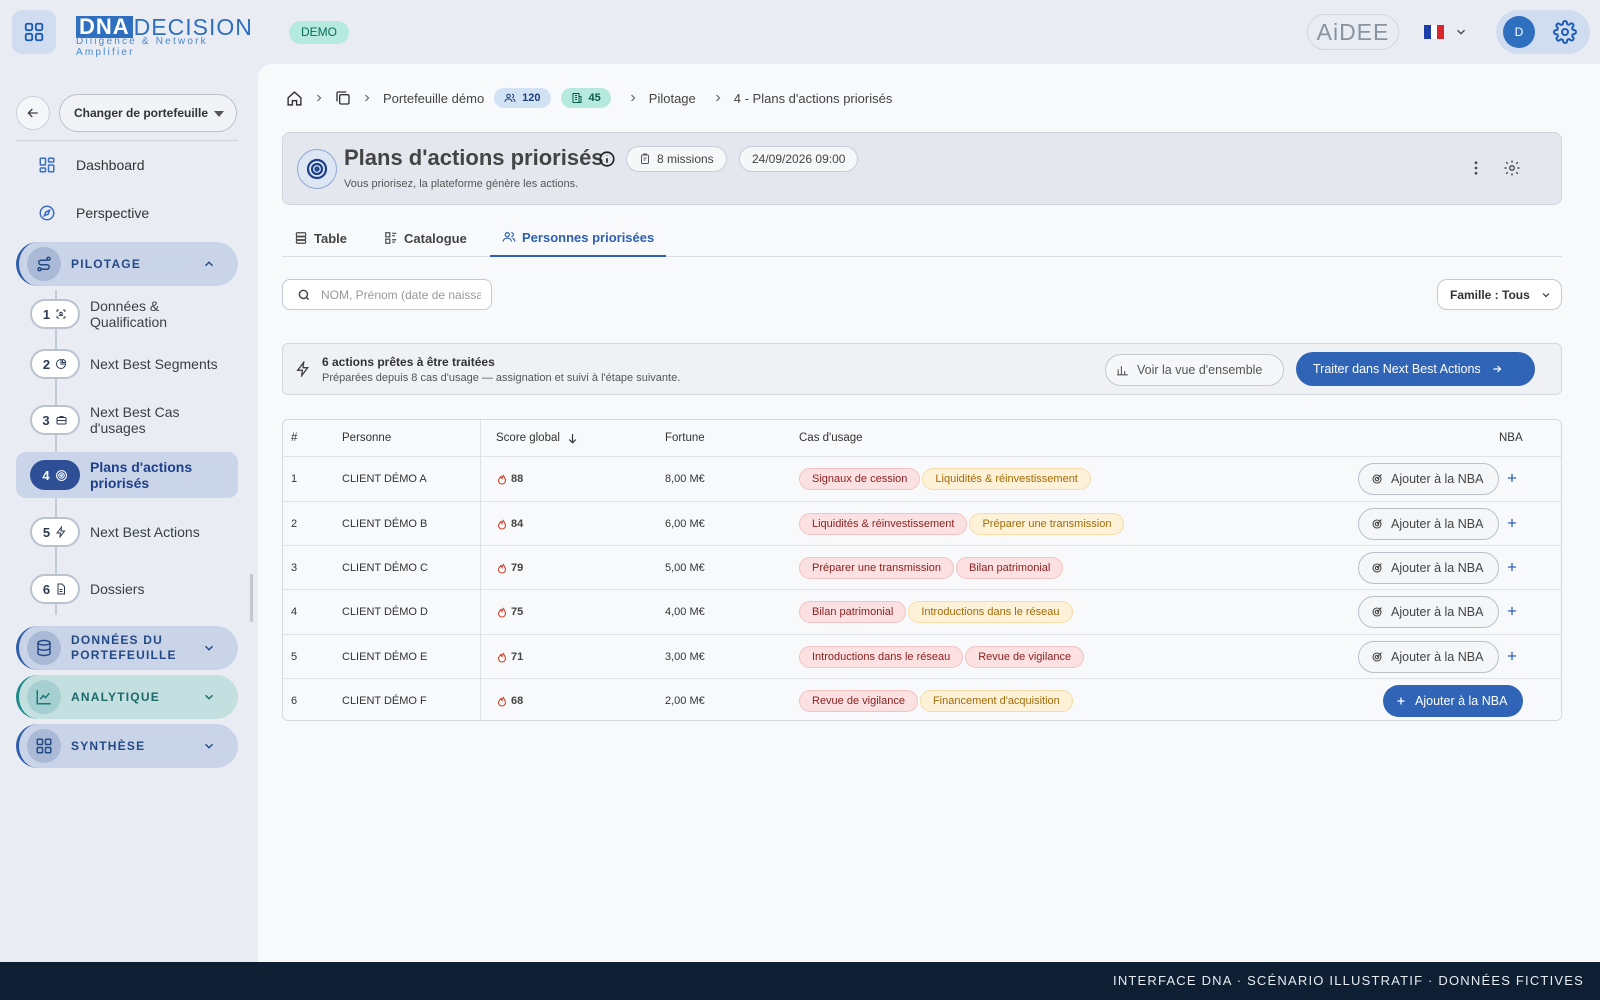 This screenshot has width=1600, height=1000. What do you see at coordinates (343, 98) in the screenshot?
I see `portfolio-stack-icon` at bounding box center [343, 98].